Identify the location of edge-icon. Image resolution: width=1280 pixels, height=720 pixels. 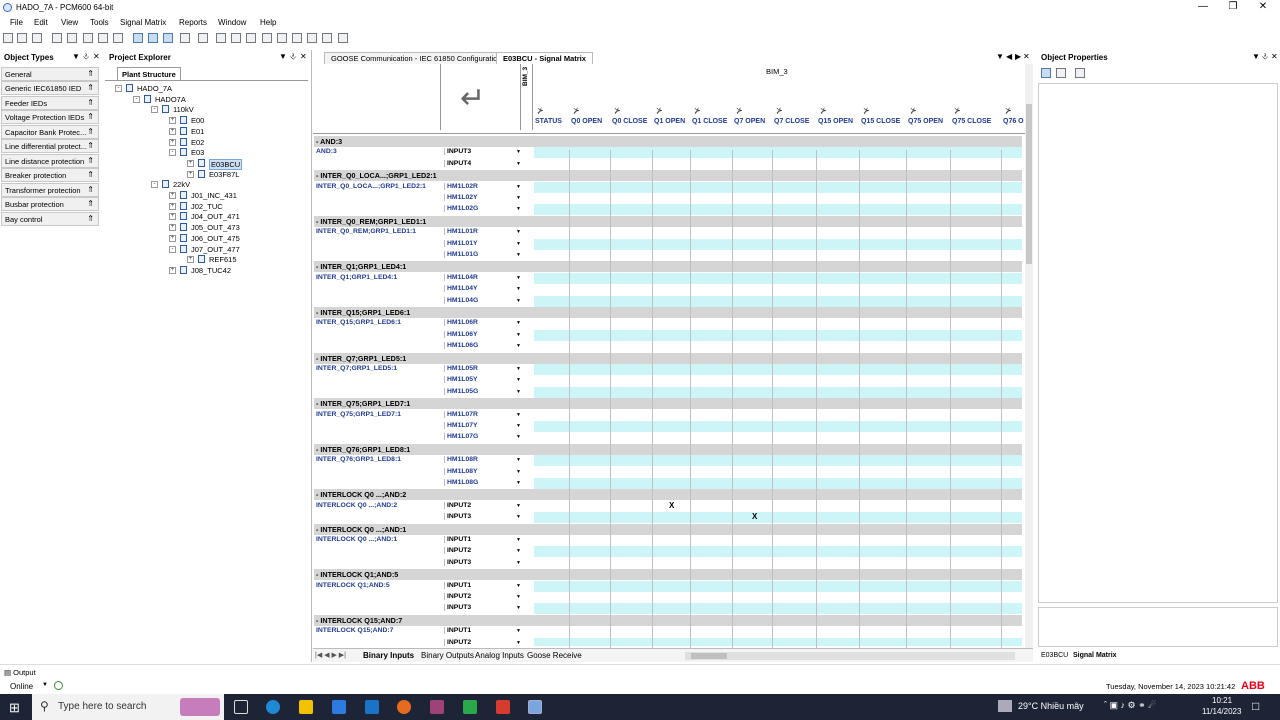
(273, 707).